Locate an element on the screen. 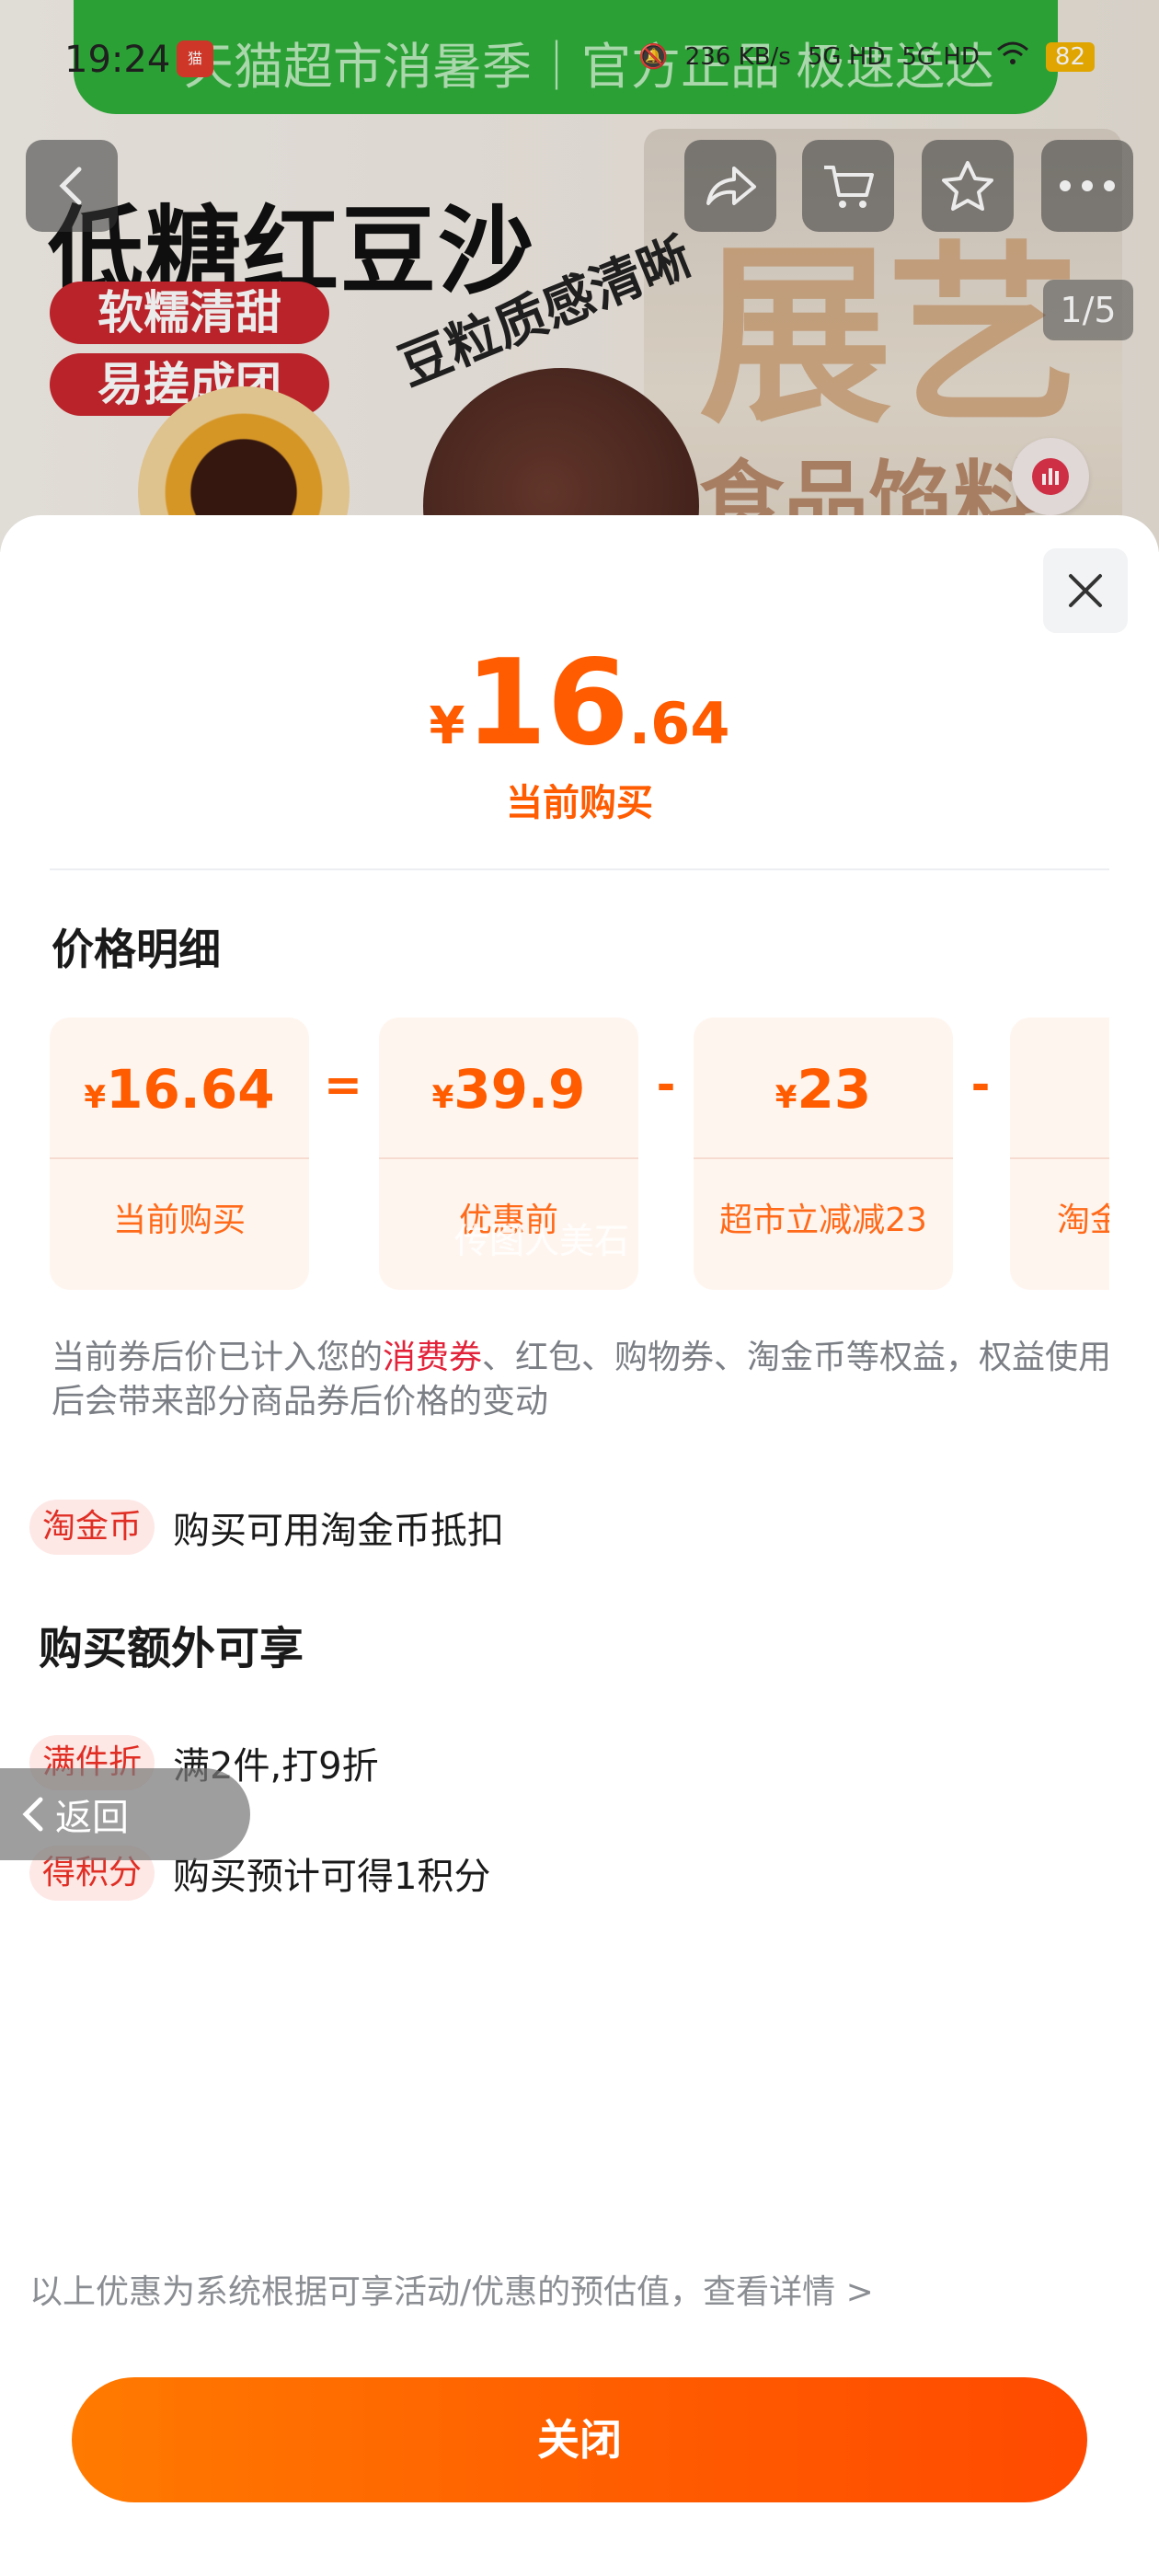 The height and width of the screenshot is (2576, 1159). details-link: 以上优惠为系统根据可享活动/优惠的预估值，查看详情 > is located at coordinates (451, 2289).